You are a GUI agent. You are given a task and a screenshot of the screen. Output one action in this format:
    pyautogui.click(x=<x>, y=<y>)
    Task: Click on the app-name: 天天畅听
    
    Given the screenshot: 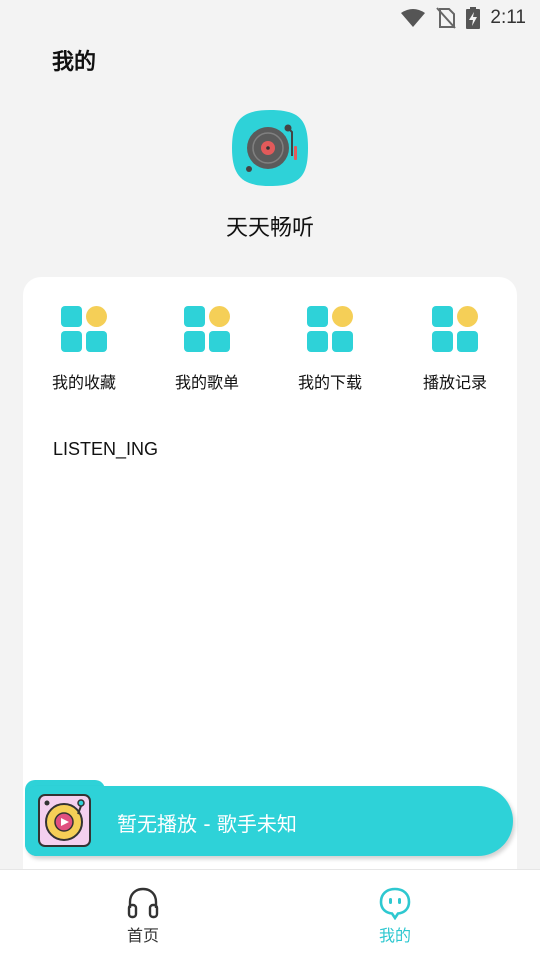 What is the action you would take?
    pyautogui.click(x=269, y=228)
    